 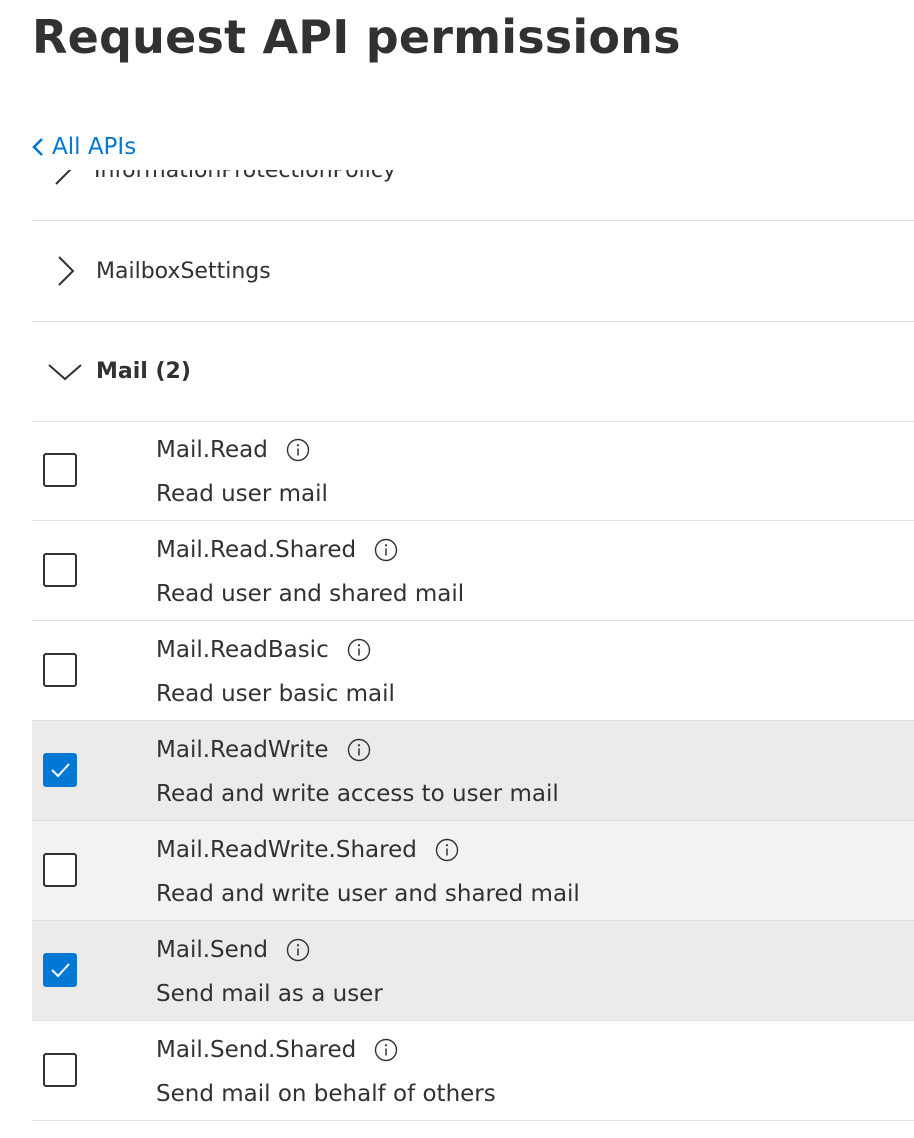 What do you see at coordinates (37, 147) in the screenshot?
I see `chevron-left-icon` at bounding box center [37, 147].